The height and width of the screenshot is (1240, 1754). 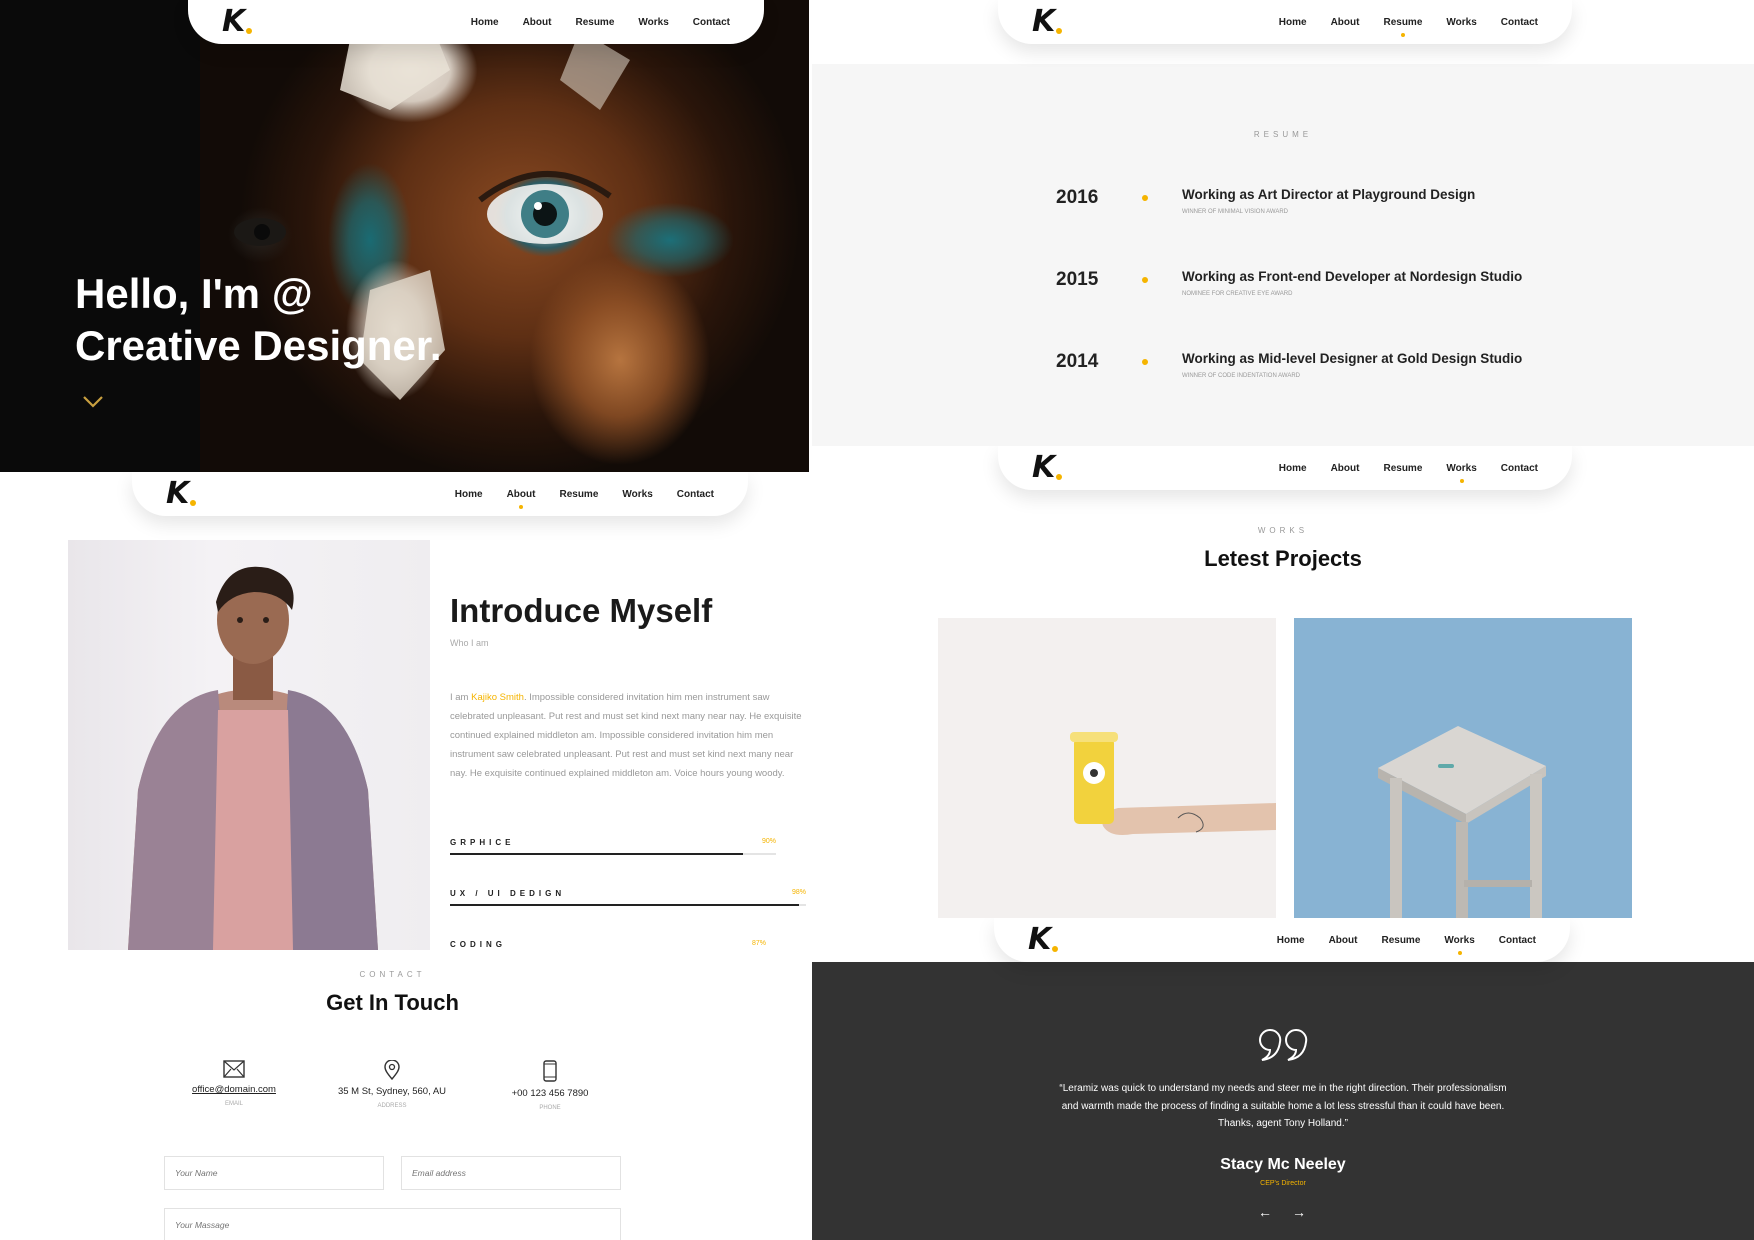 I want to click on email-input, so click(x=511, y=1173).